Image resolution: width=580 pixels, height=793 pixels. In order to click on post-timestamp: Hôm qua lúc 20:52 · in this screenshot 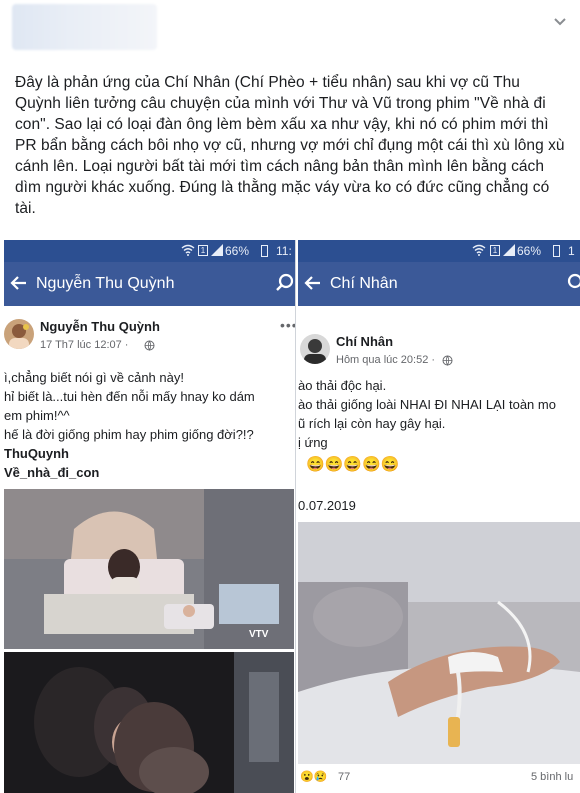, I will do `click(385, 360)`.